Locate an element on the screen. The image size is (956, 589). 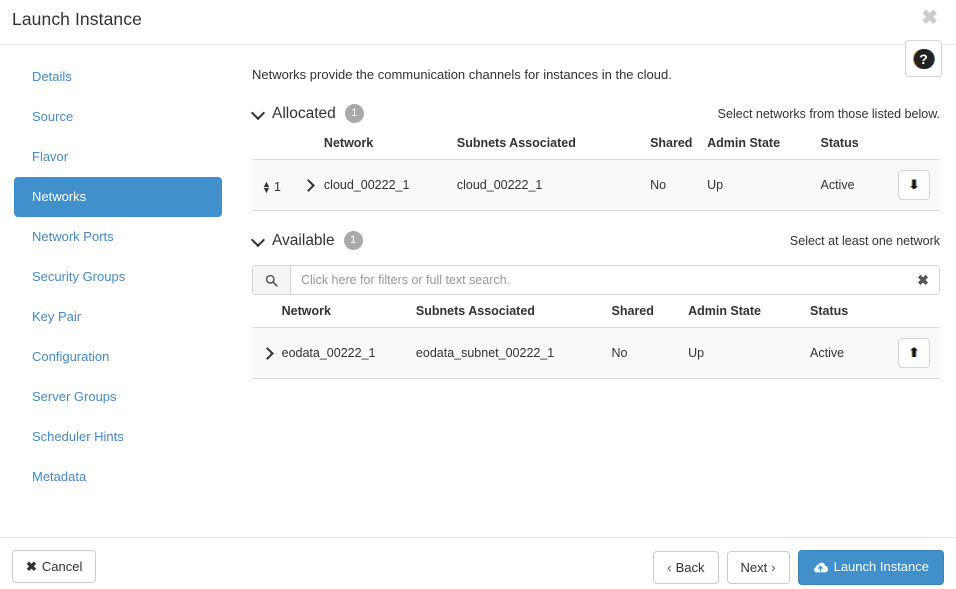
available-row-shared: No is located at coordinates (650, 353).